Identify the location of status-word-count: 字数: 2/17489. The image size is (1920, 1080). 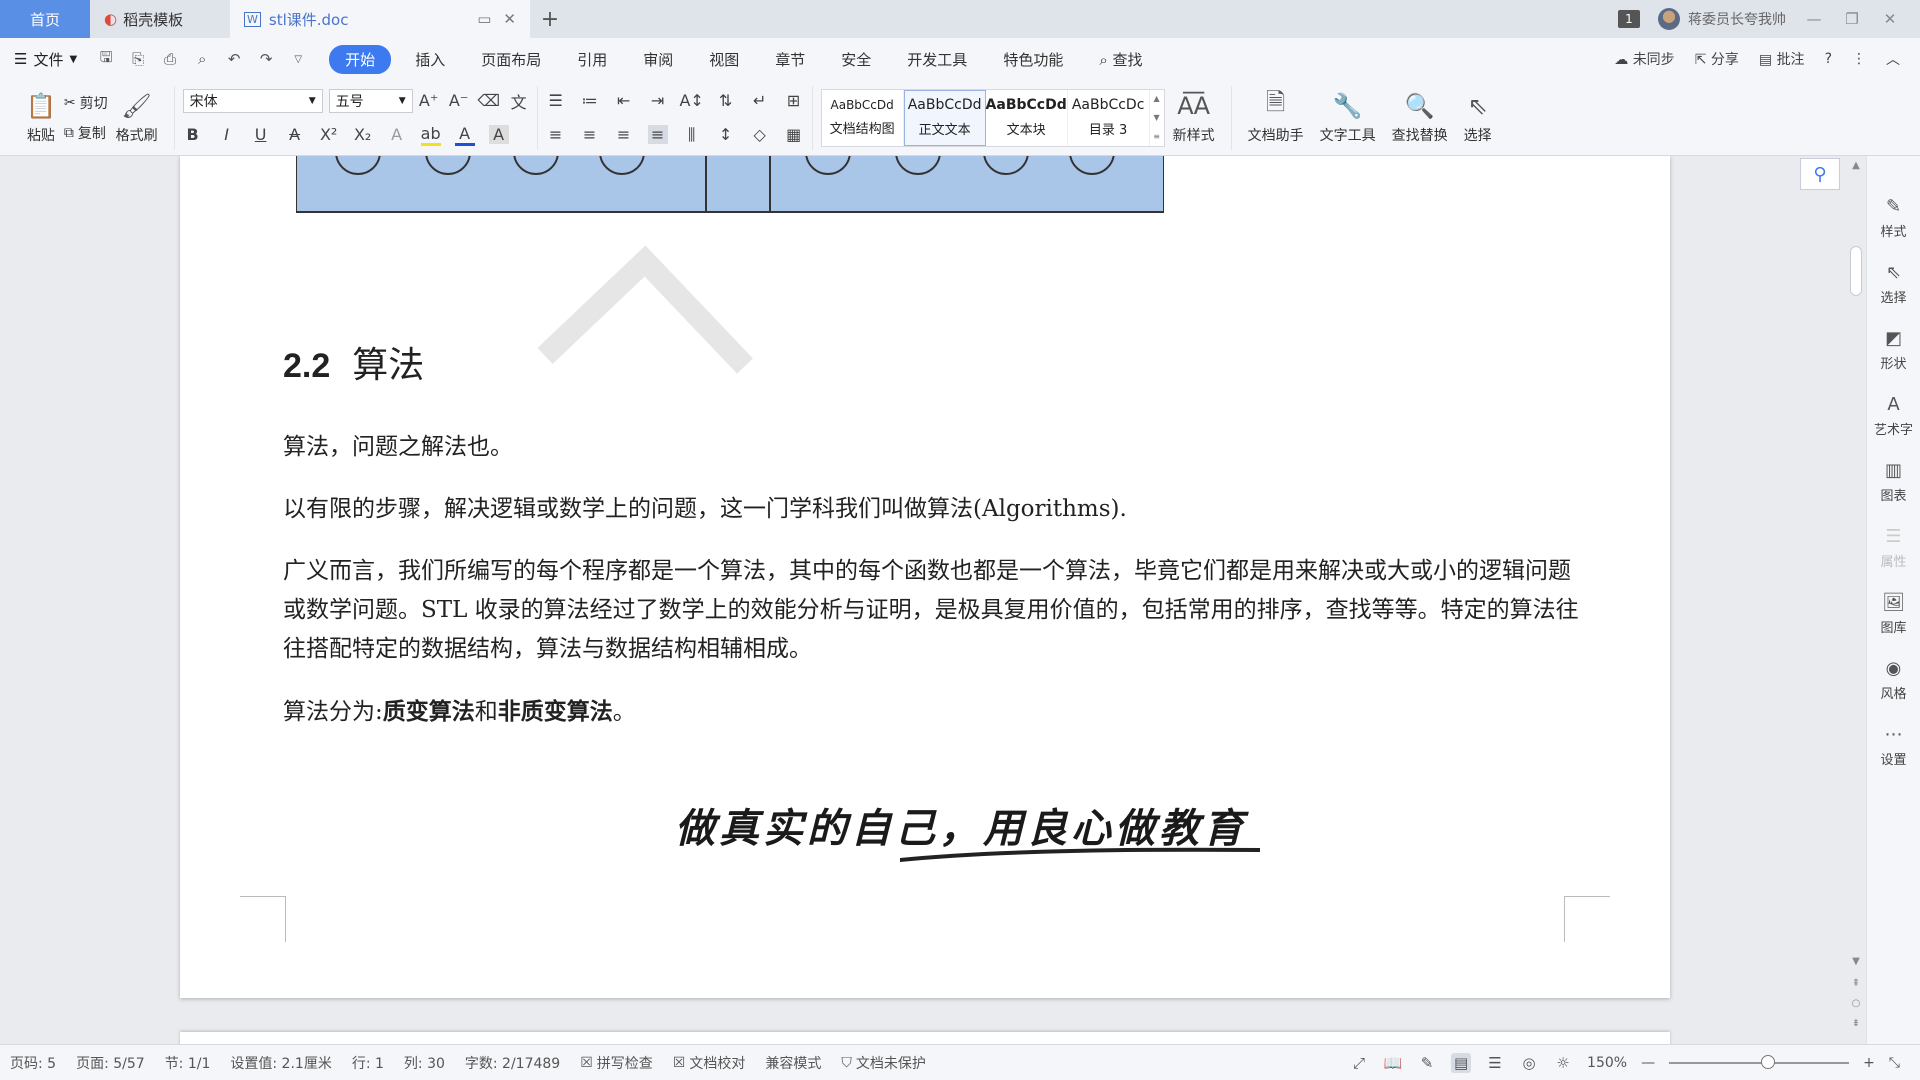
(512, 1063).